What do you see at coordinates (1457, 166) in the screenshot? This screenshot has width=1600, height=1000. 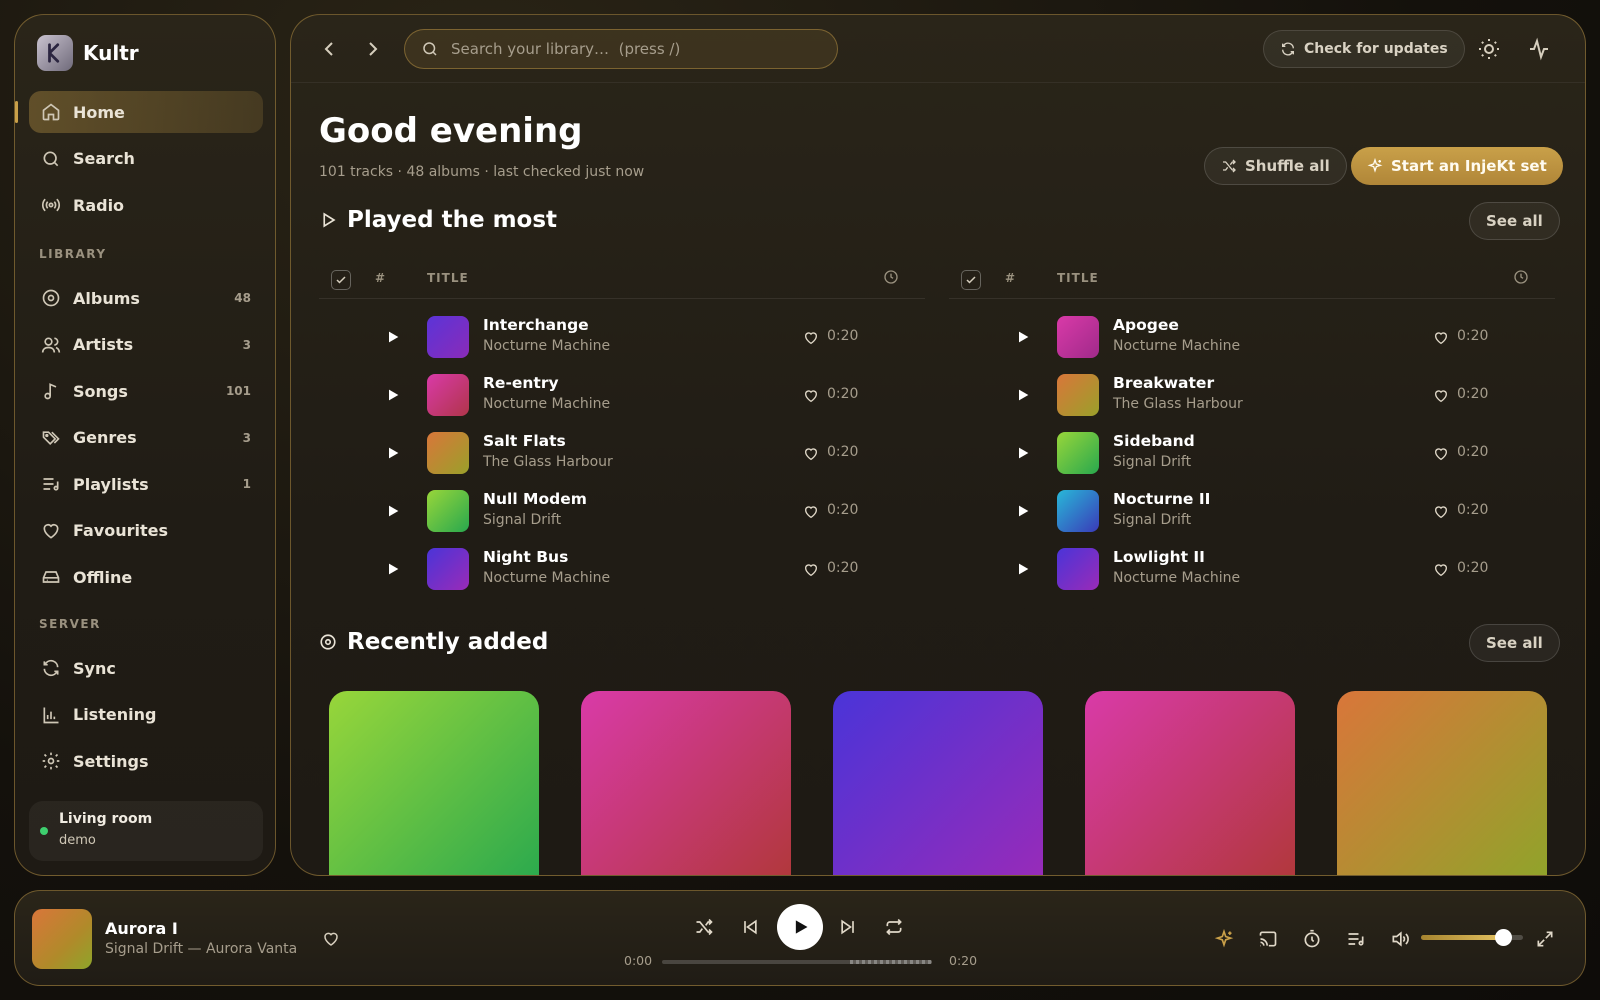 I see `start-inject-set-button: Start an InjeKt set` at bounding box center [1457, 166].